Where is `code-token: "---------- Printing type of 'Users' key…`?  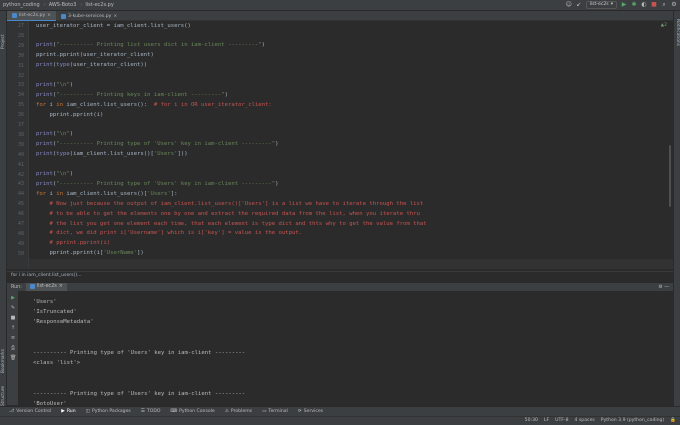
code-token: "---------- Printing type of 'Users' key… is located at coordinates (166, 144).